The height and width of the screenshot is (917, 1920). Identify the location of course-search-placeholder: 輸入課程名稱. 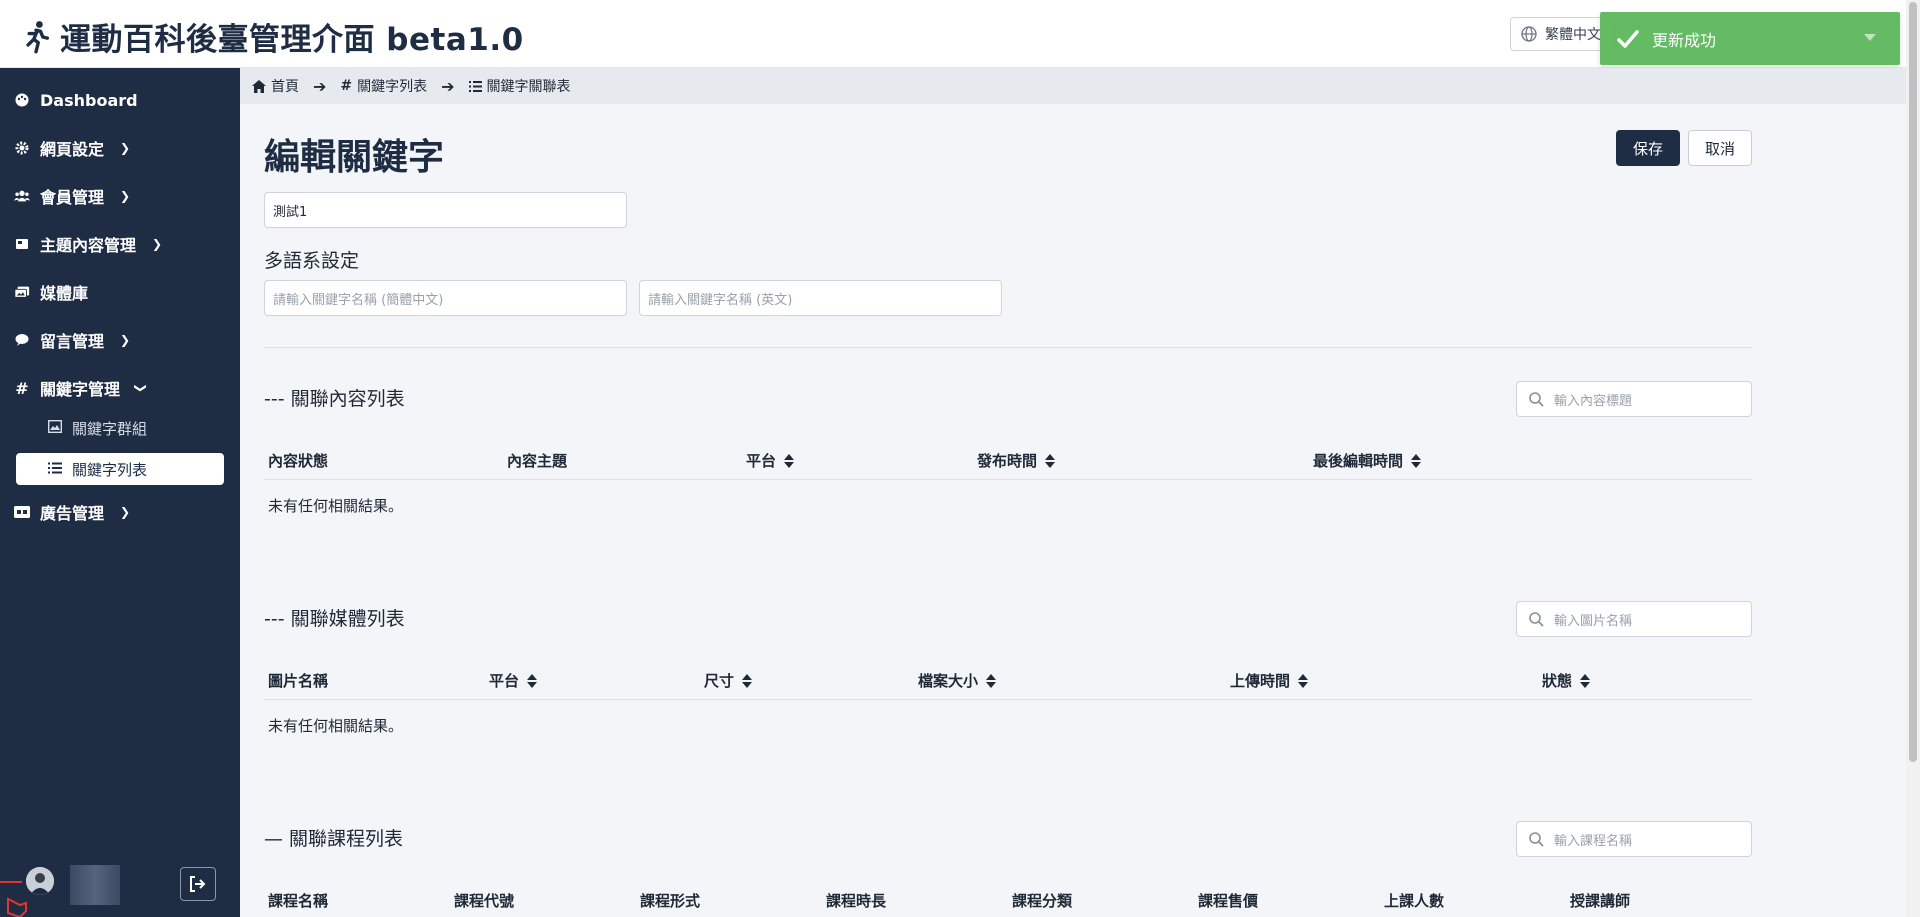
(1593, 841).